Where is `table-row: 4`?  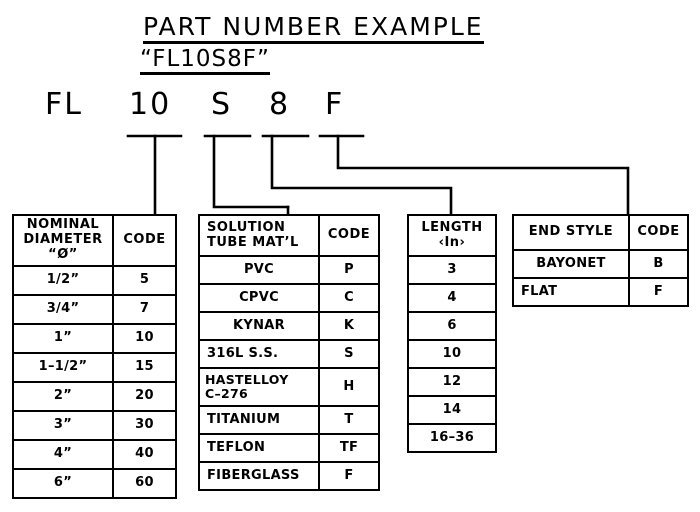
table-row: 4 is located at coordinates (452, 298).